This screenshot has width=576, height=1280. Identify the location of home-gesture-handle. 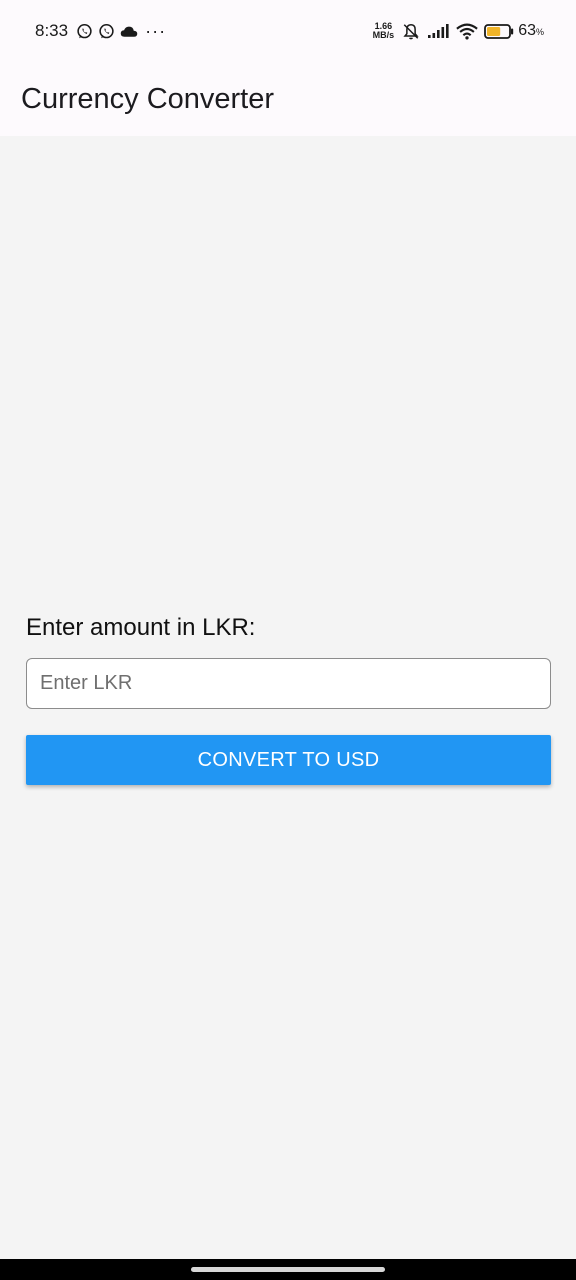
(288, 1269).